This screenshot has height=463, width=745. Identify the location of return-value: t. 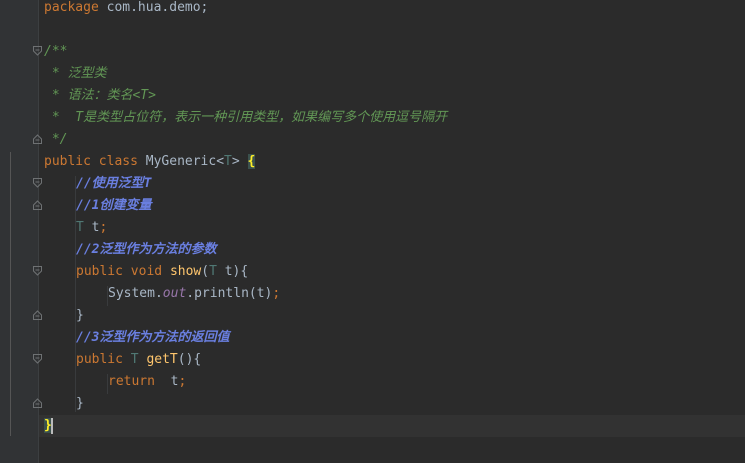
(166, 381).